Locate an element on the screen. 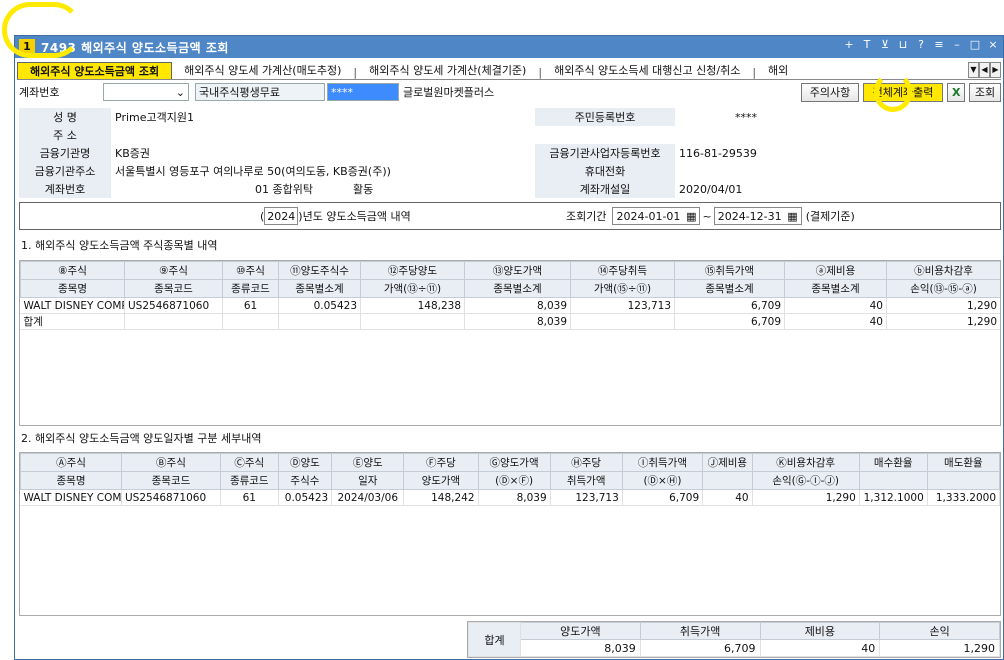 This screenshot has width=1004, height=660. account-no-label: 계좌번호 is located at coordinates (65, 189).